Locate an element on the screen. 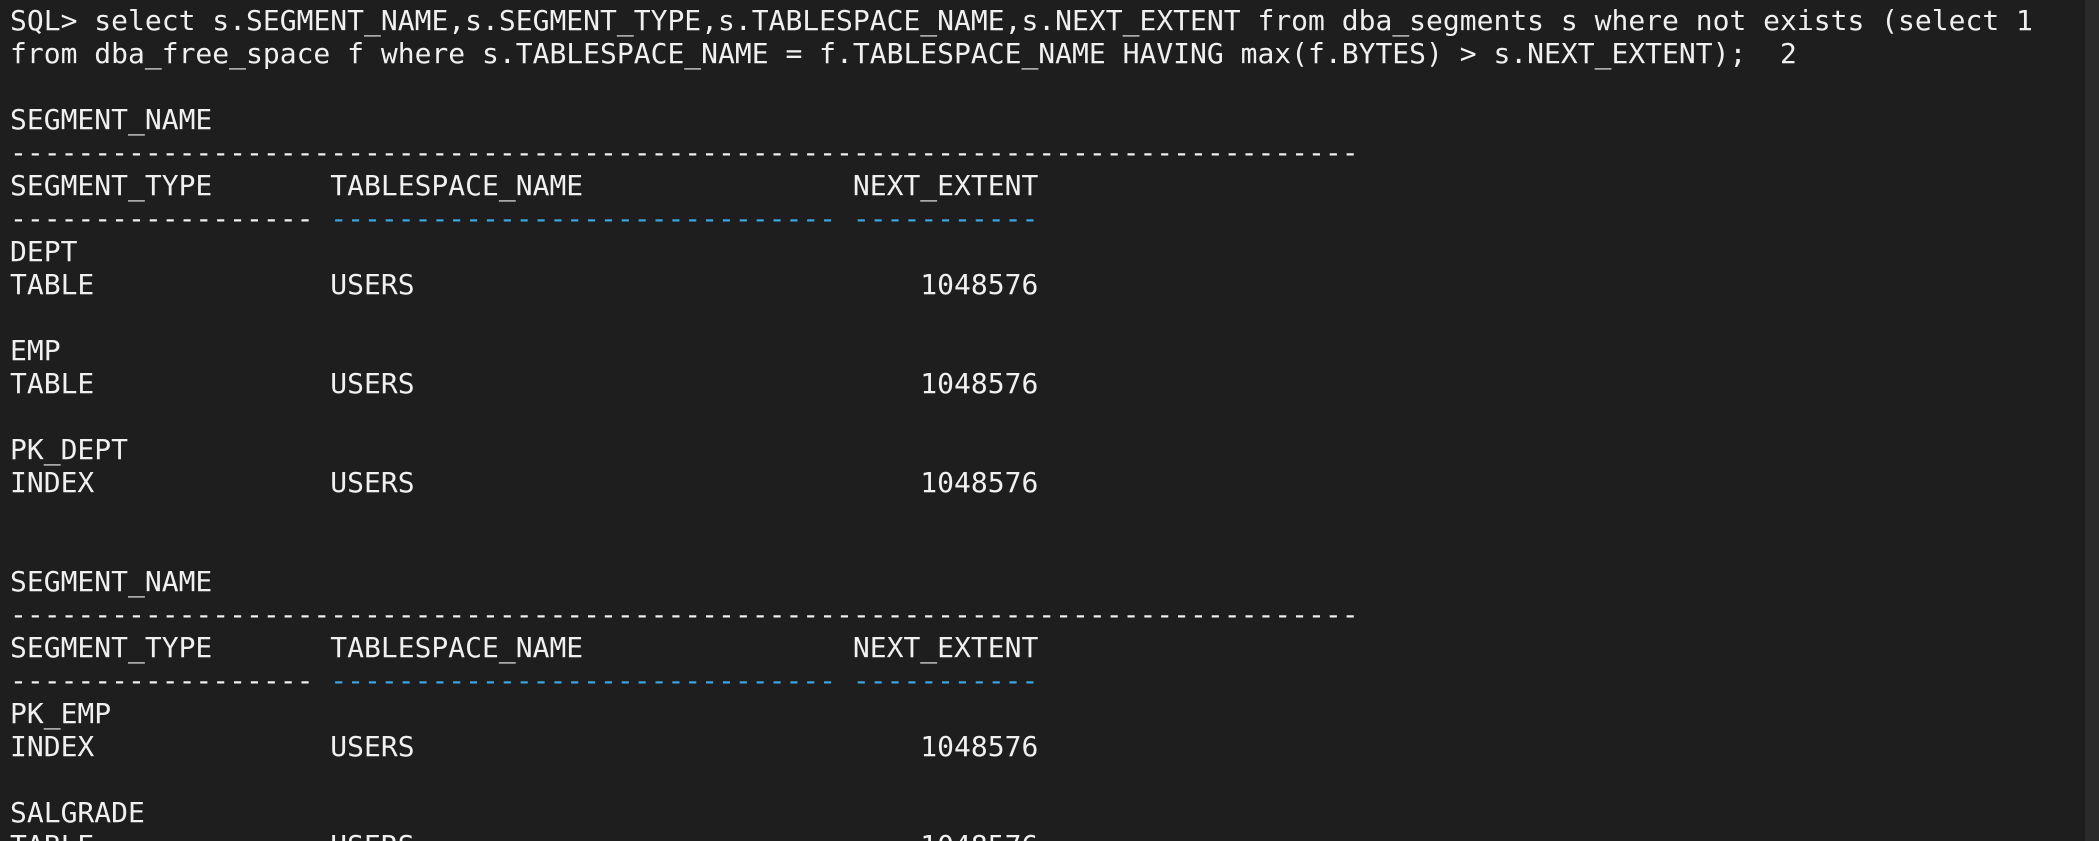 This screenshot has height=841, width=2099. result-segment-name: PK_EMP is located at coordinates (61, 713).